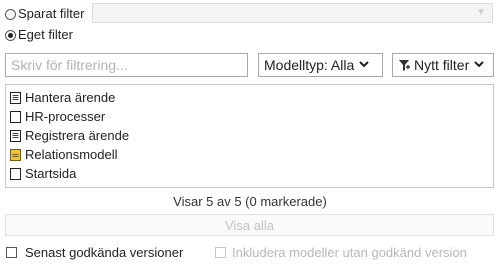 Image resolution: width=500 pixels, height=268 pixels. Describe the element at coordinates (349, 252) in the screenshot. I see `include-unapproved-label: Inkludera modeller utan godkänd version` at that location.